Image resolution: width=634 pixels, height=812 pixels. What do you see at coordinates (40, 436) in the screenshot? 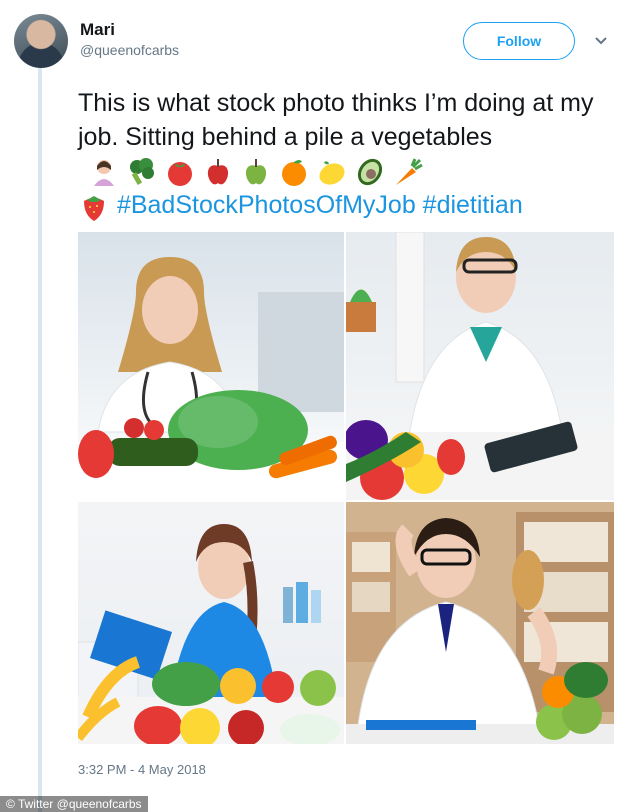
I see `thread-line` at bounding box center [40, 436].